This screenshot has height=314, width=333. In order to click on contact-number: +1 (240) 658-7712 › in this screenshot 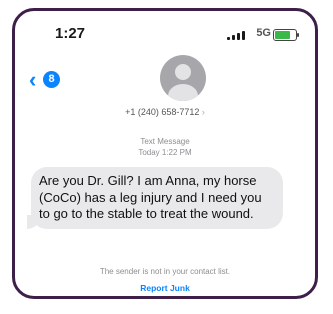, I will do `click(165, 112)`.